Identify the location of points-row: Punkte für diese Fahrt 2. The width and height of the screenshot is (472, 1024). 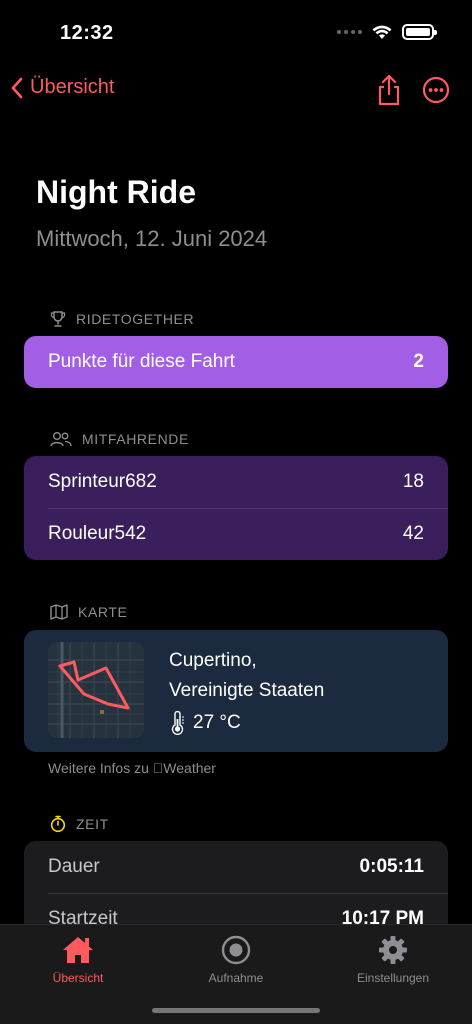
(236, 362).